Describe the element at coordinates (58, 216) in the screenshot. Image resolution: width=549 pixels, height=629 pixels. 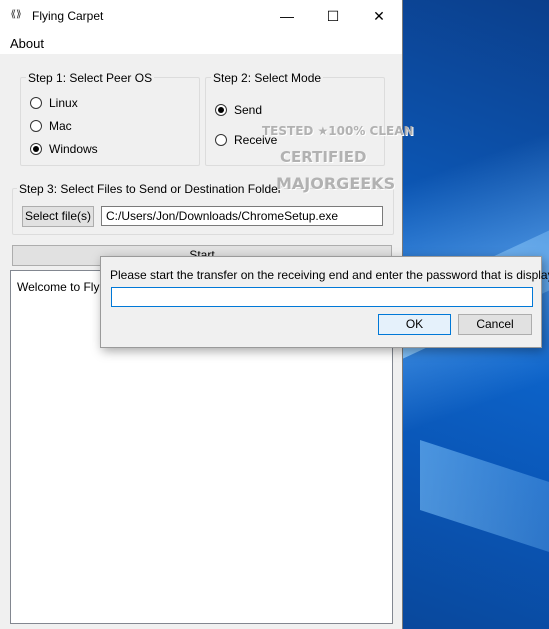
I see `select-files-button: Select file(s)` at that location.